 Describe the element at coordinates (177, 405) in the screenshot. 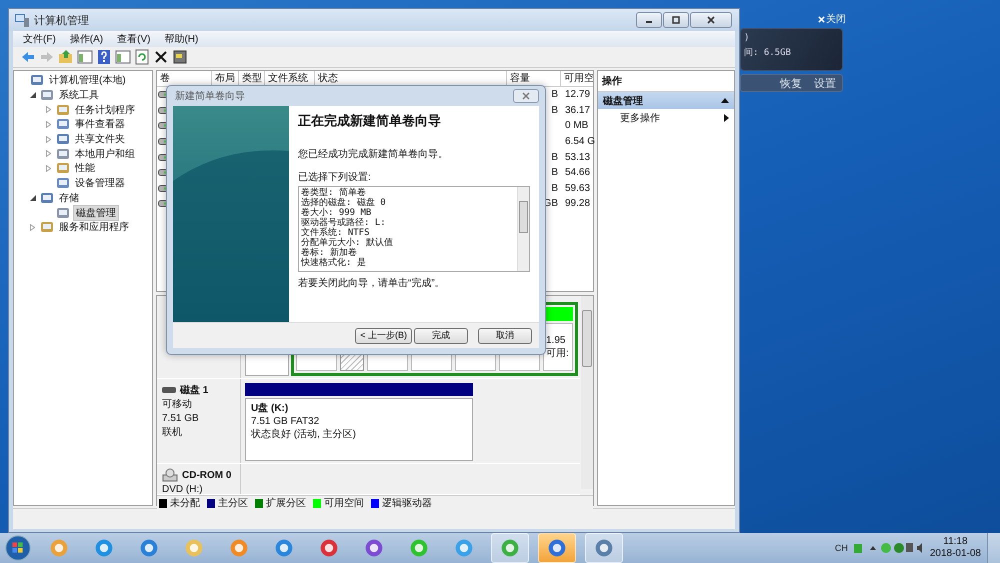

I see `disk-info: 可移动` at that location.